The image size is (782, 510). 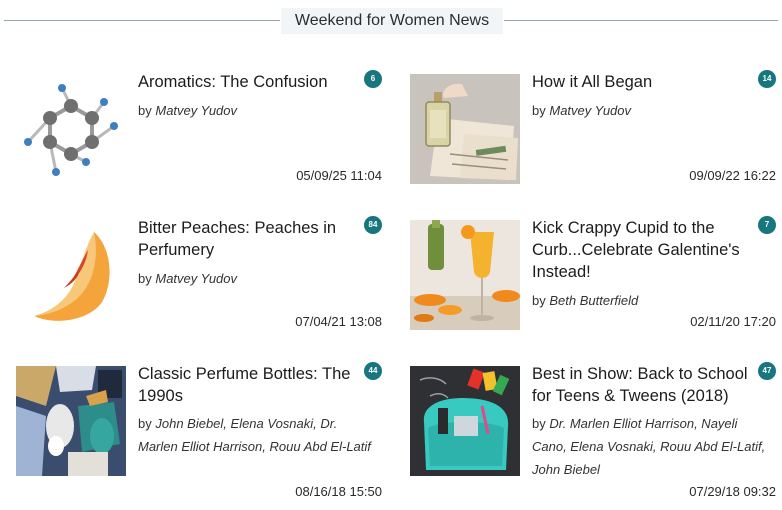 I want to click on section-header: Weekend for Women News, so click(x=391, y=22).